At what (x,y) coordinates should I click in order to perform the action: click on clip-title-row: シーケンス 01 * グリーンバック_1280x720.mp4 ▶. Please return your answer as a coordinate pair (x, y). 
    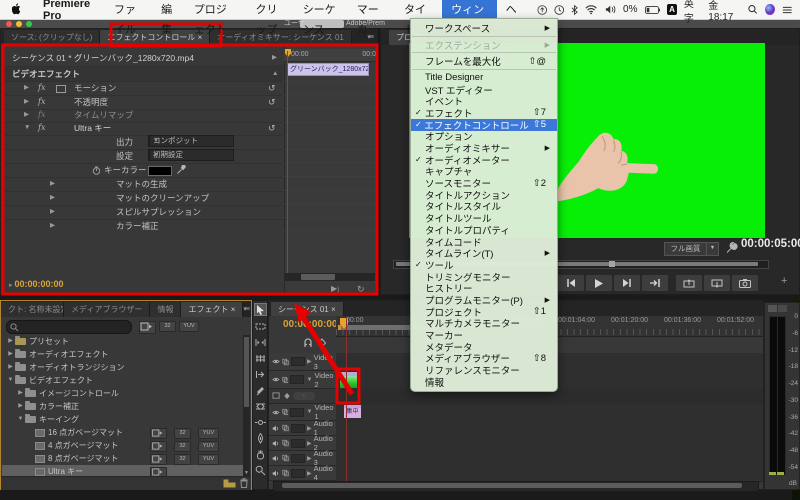
    Looking at the image, I should click on (143, 59).